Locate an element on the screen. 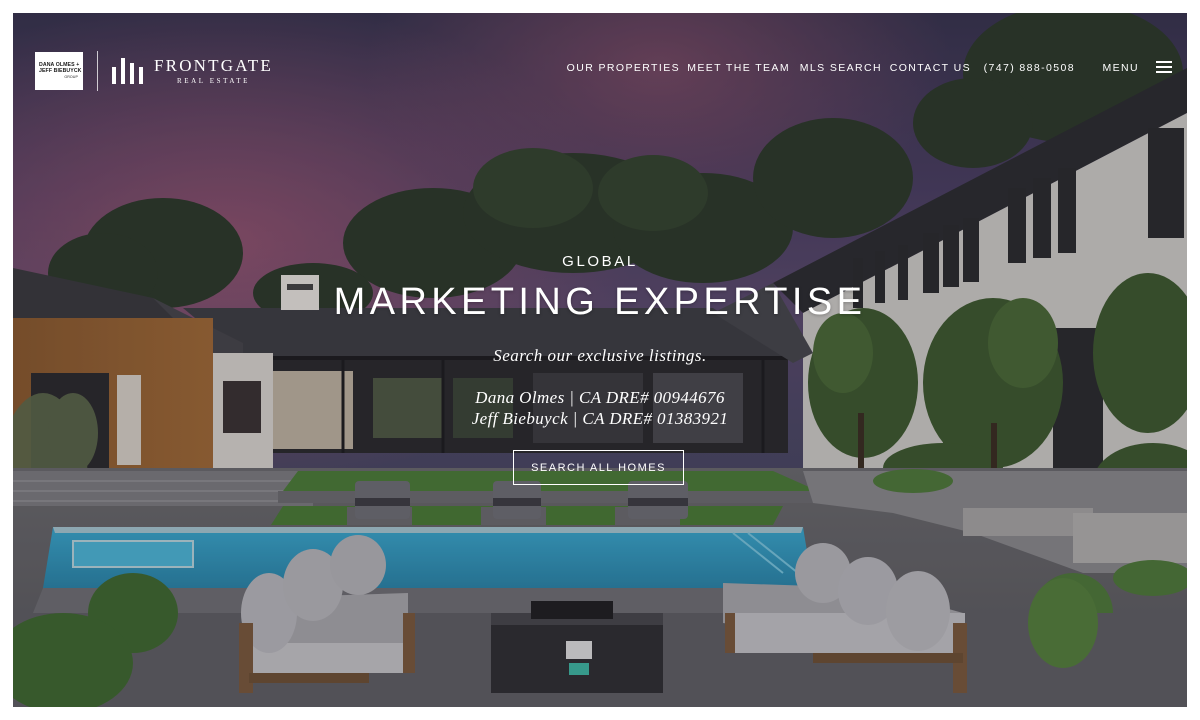 The image size is (1200, 720). hero-tagline: Search our exclusive listings. is located at coordinates (600, 355).